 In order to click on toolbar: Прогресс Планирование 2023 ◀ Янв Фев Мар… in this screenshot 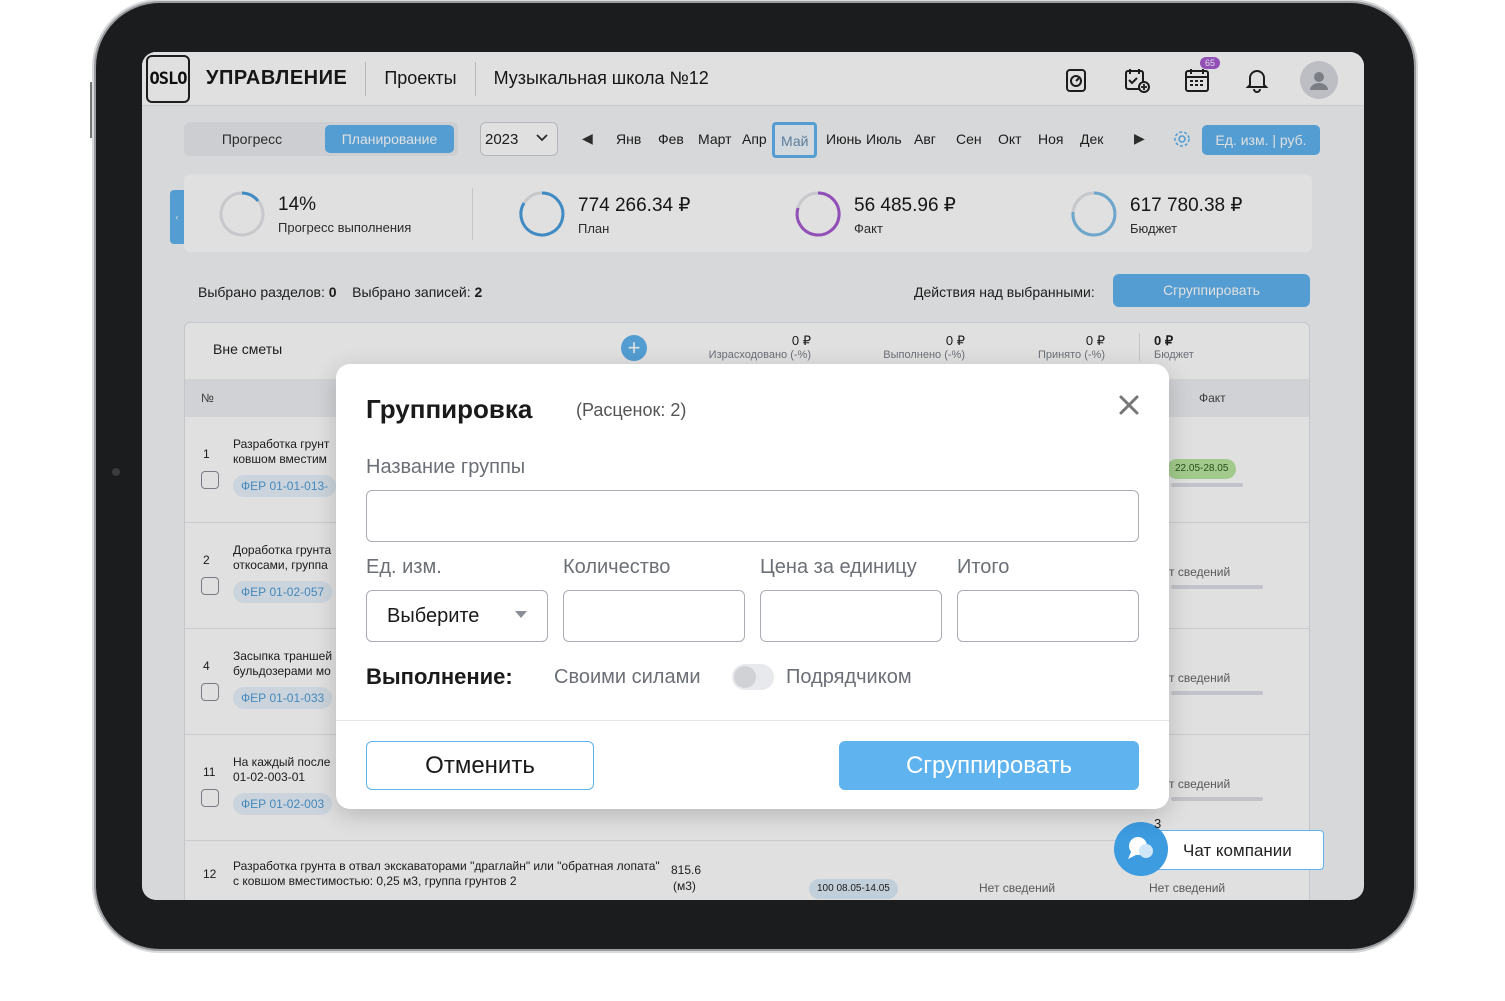, I will do `click(752, 140)`.